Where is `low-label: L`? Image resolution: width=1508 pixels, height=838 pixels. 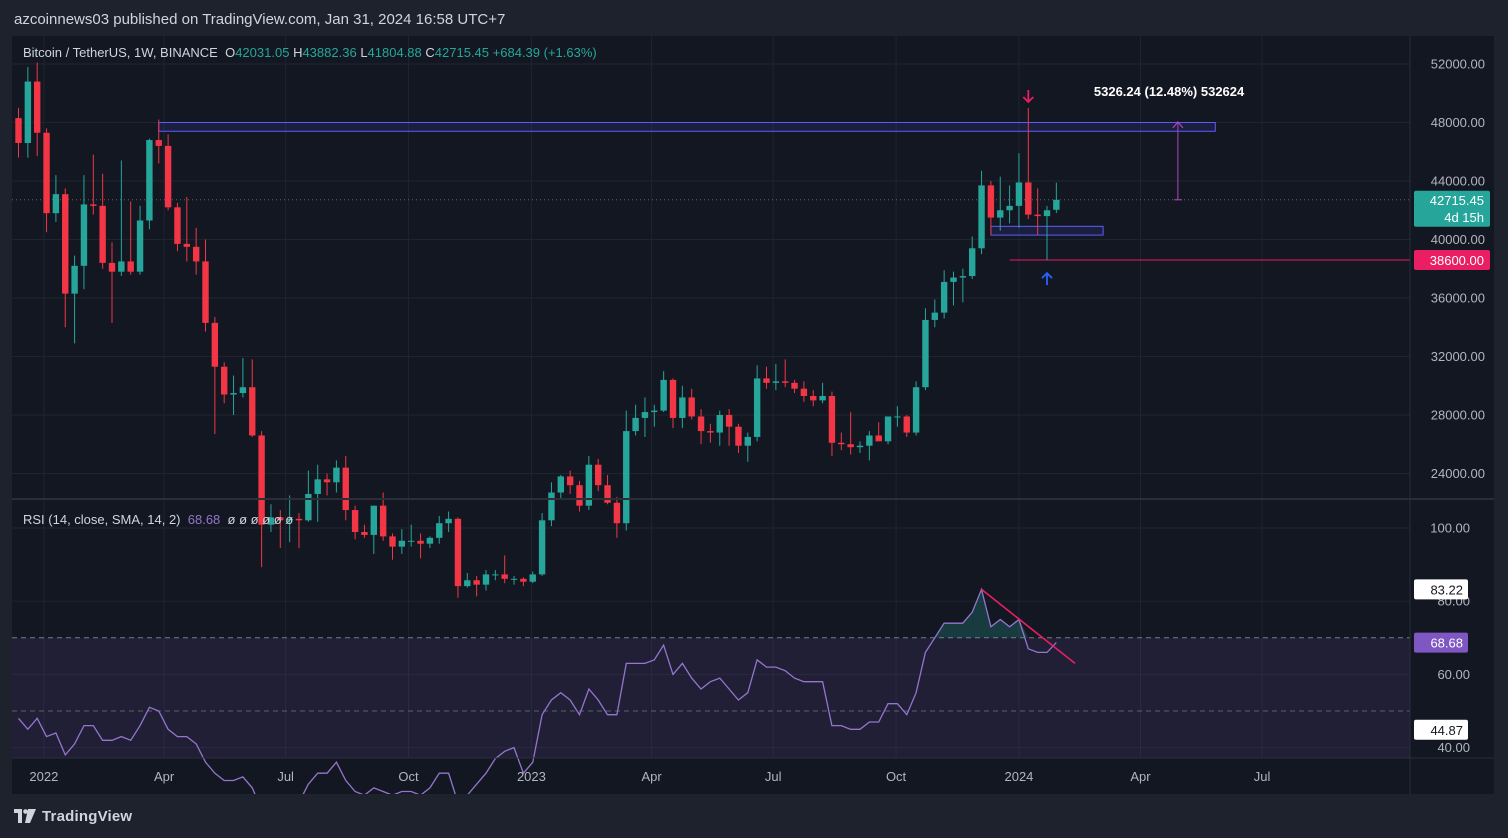 low-label: L is located at coordinates (364, 52).